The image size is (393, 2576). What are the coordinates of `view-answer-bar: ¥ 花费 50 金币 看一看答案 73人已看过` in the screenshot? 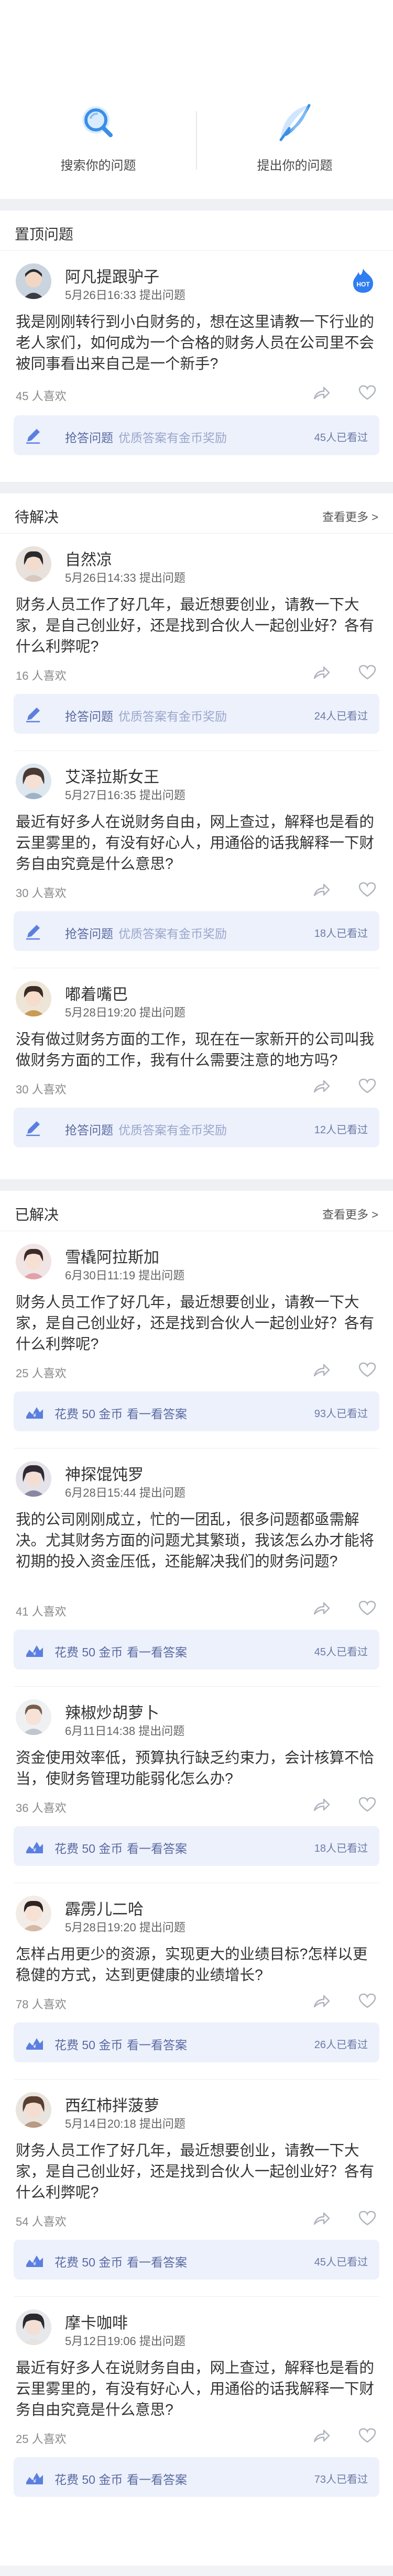 It's located at (196, 2477).